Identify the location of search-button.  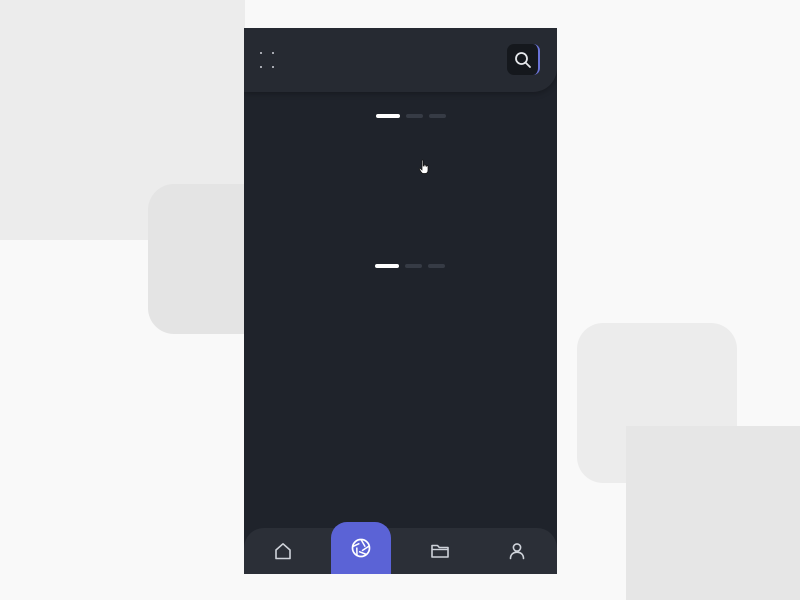
(523, 59).